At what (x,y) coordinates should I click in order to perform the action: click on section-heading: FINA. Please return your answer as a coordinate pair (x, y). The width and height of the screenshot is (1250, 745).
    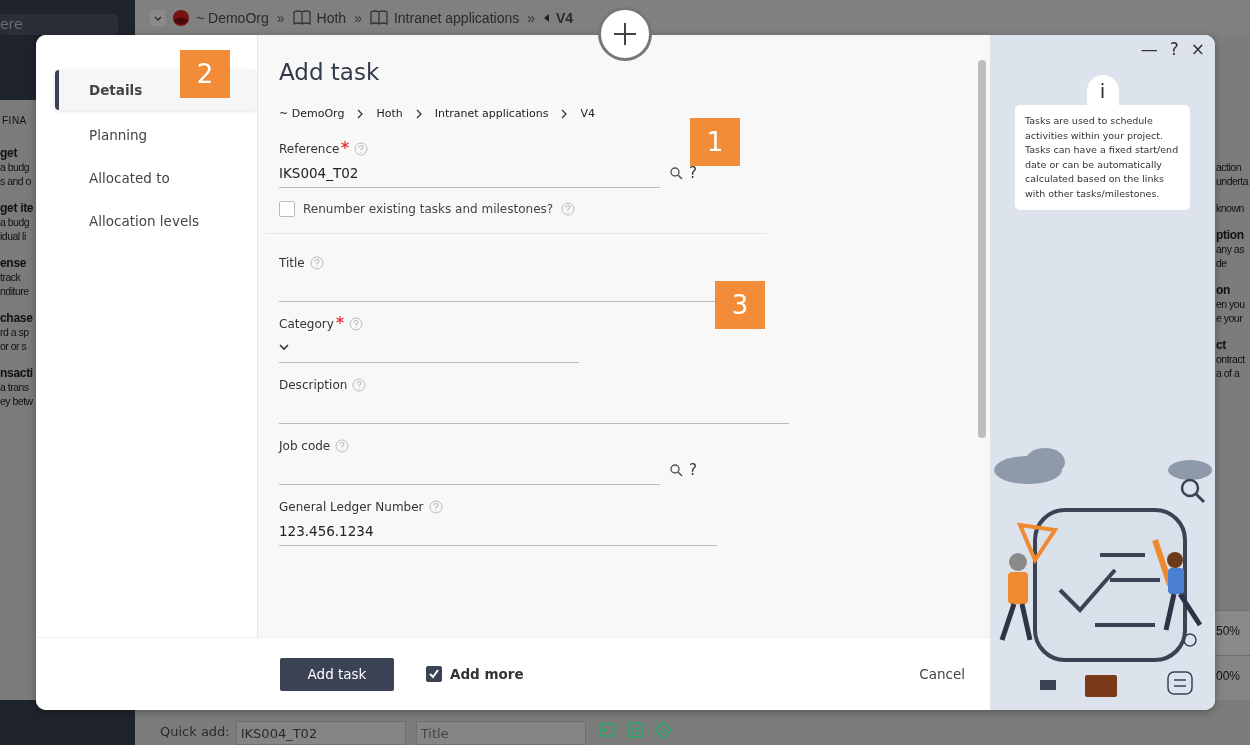
    Looking at the image, I should click on (14, 120).